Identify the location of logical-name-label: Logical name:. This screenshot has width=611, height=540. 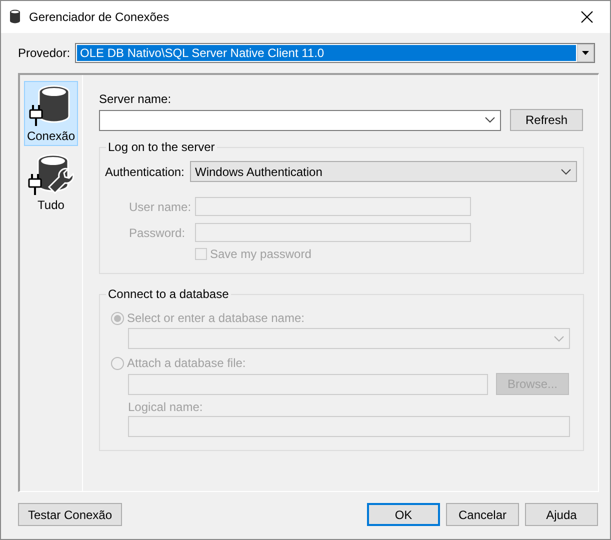
(166, 407).